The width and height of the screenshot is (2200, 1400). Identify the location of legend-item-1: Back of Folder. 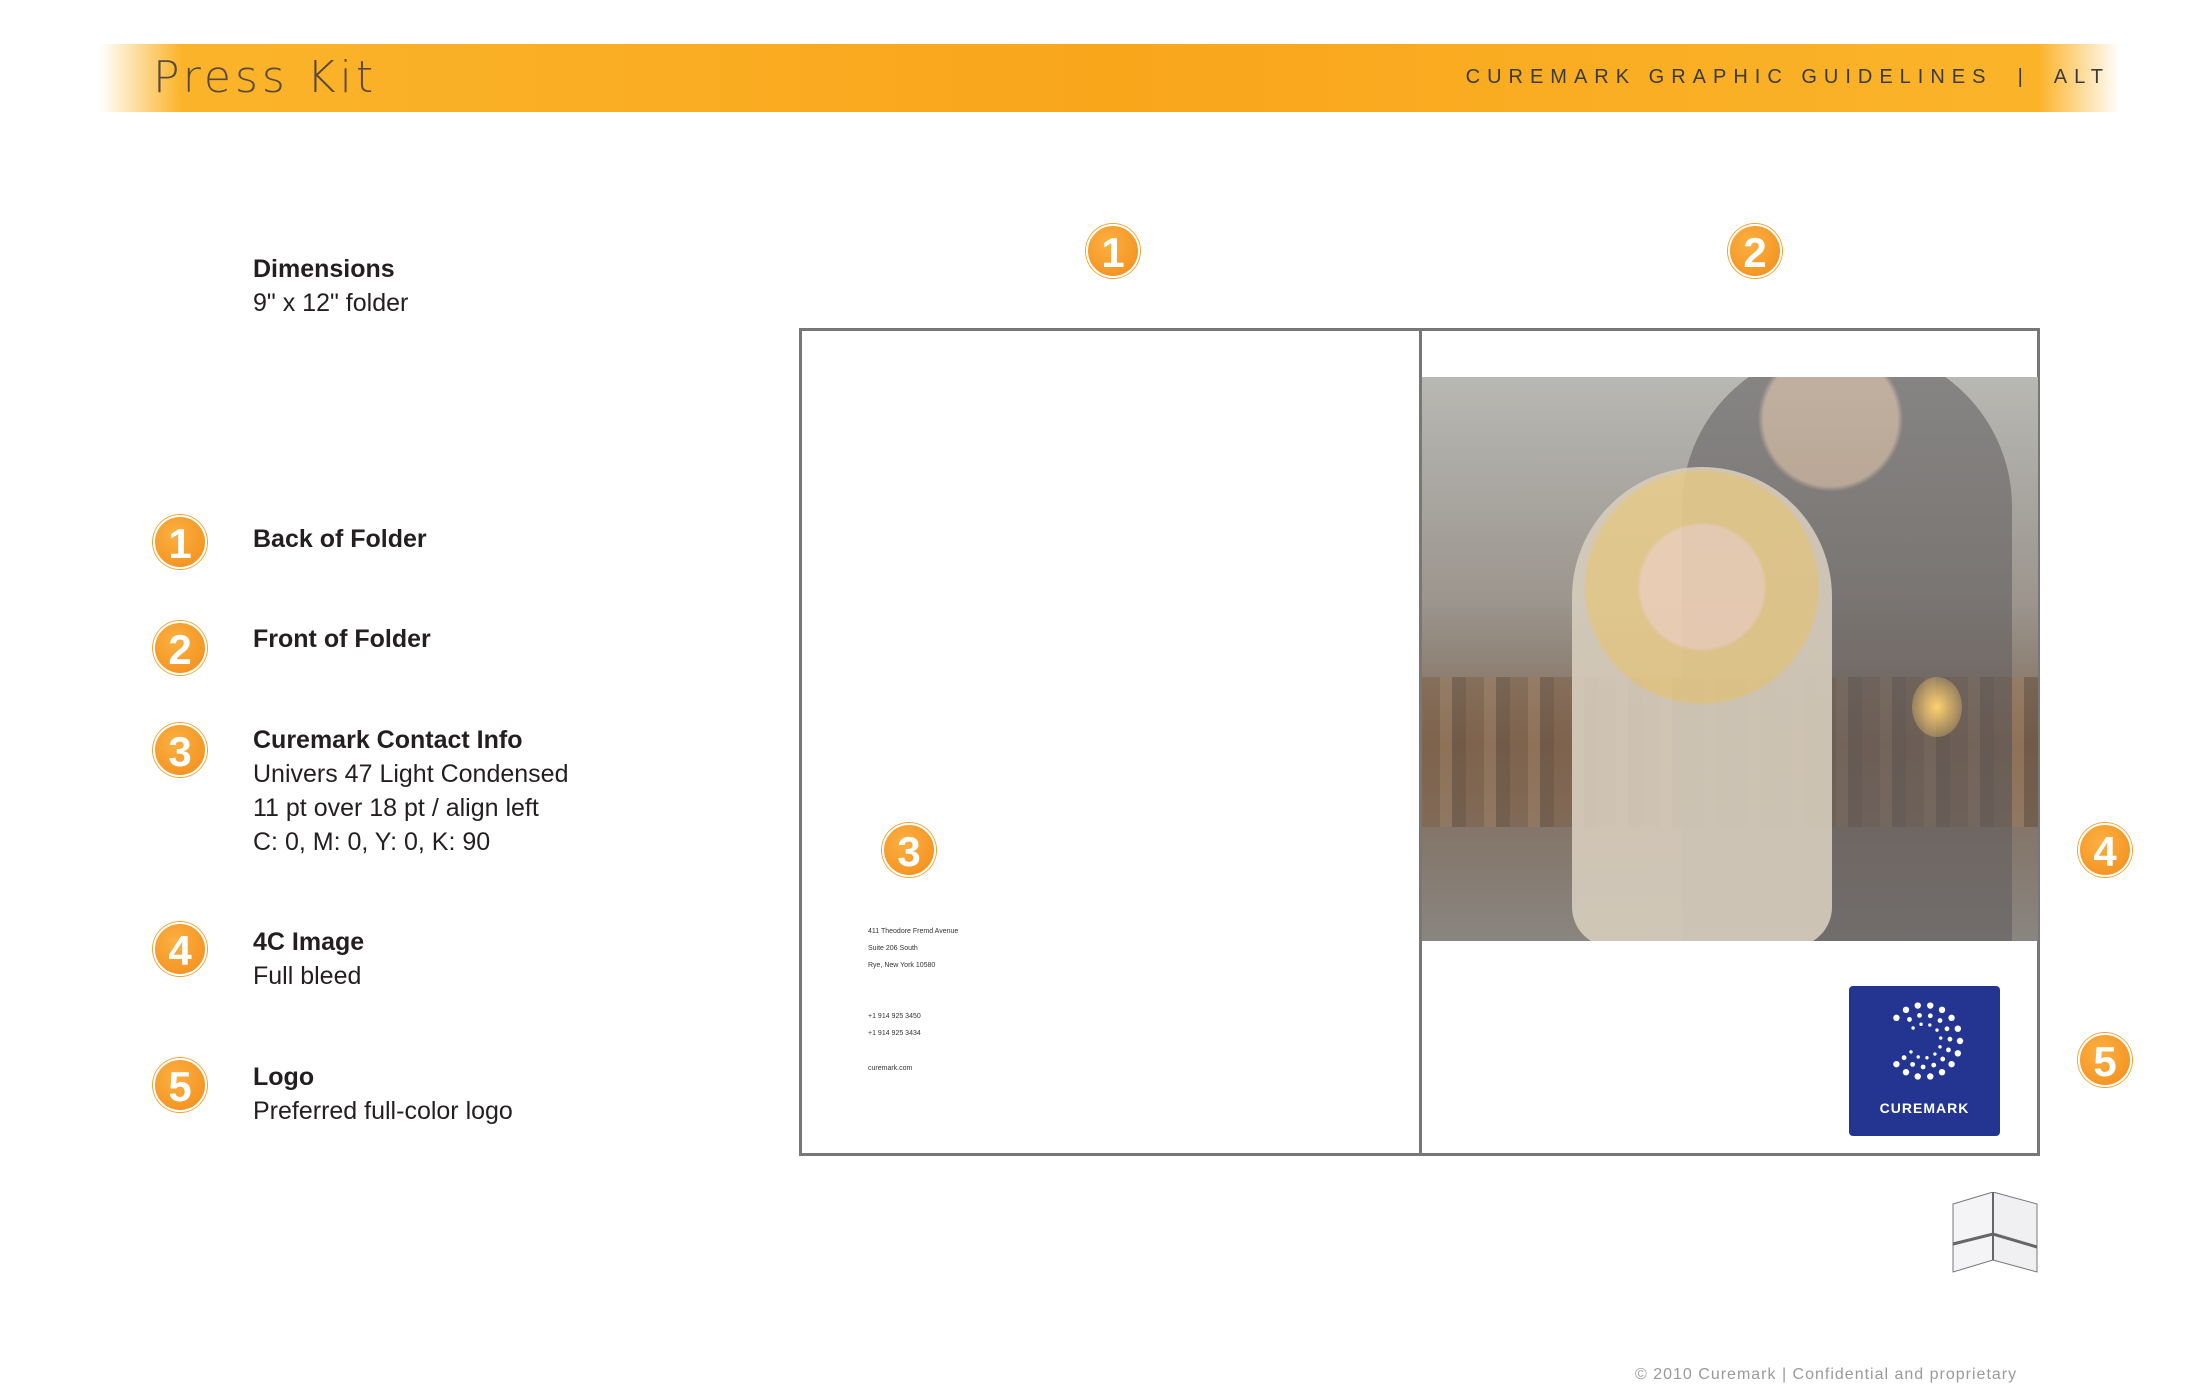
(340, 539).